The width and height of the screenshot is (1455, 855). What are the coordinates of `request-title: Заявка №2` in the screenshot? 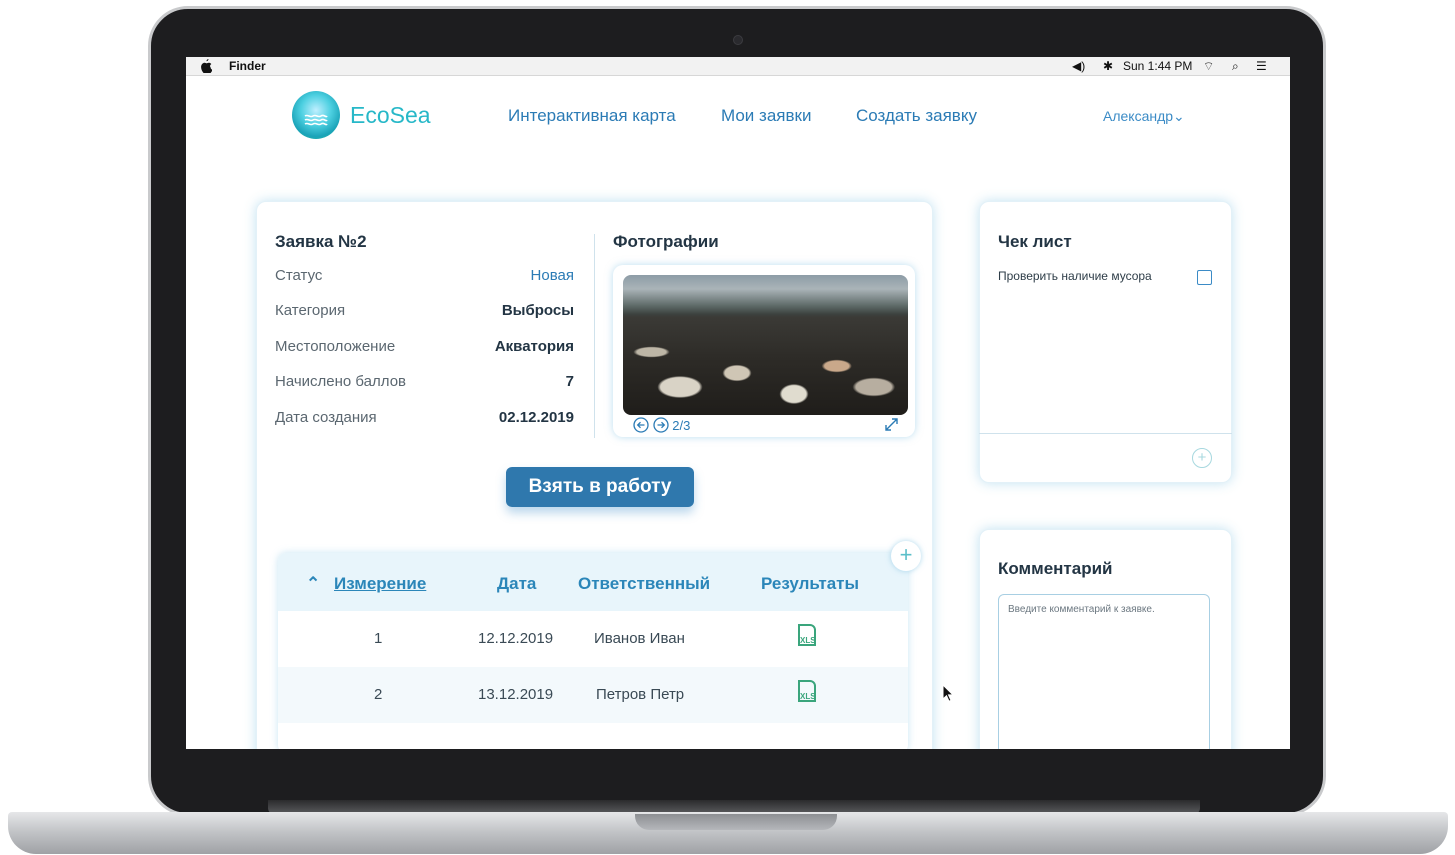 It's located at (321, 241).